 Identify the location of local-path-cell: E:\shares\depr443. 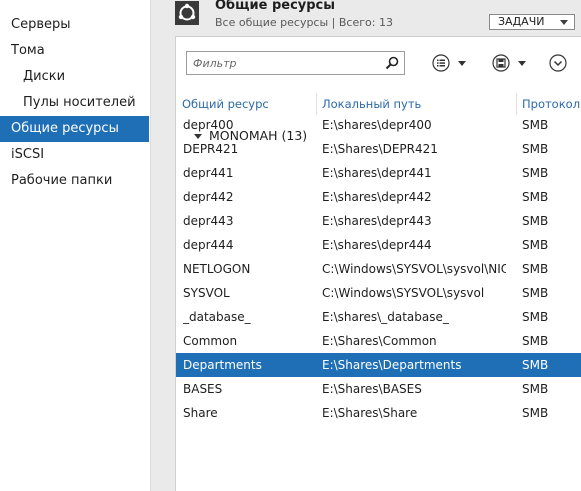
(377, 221).